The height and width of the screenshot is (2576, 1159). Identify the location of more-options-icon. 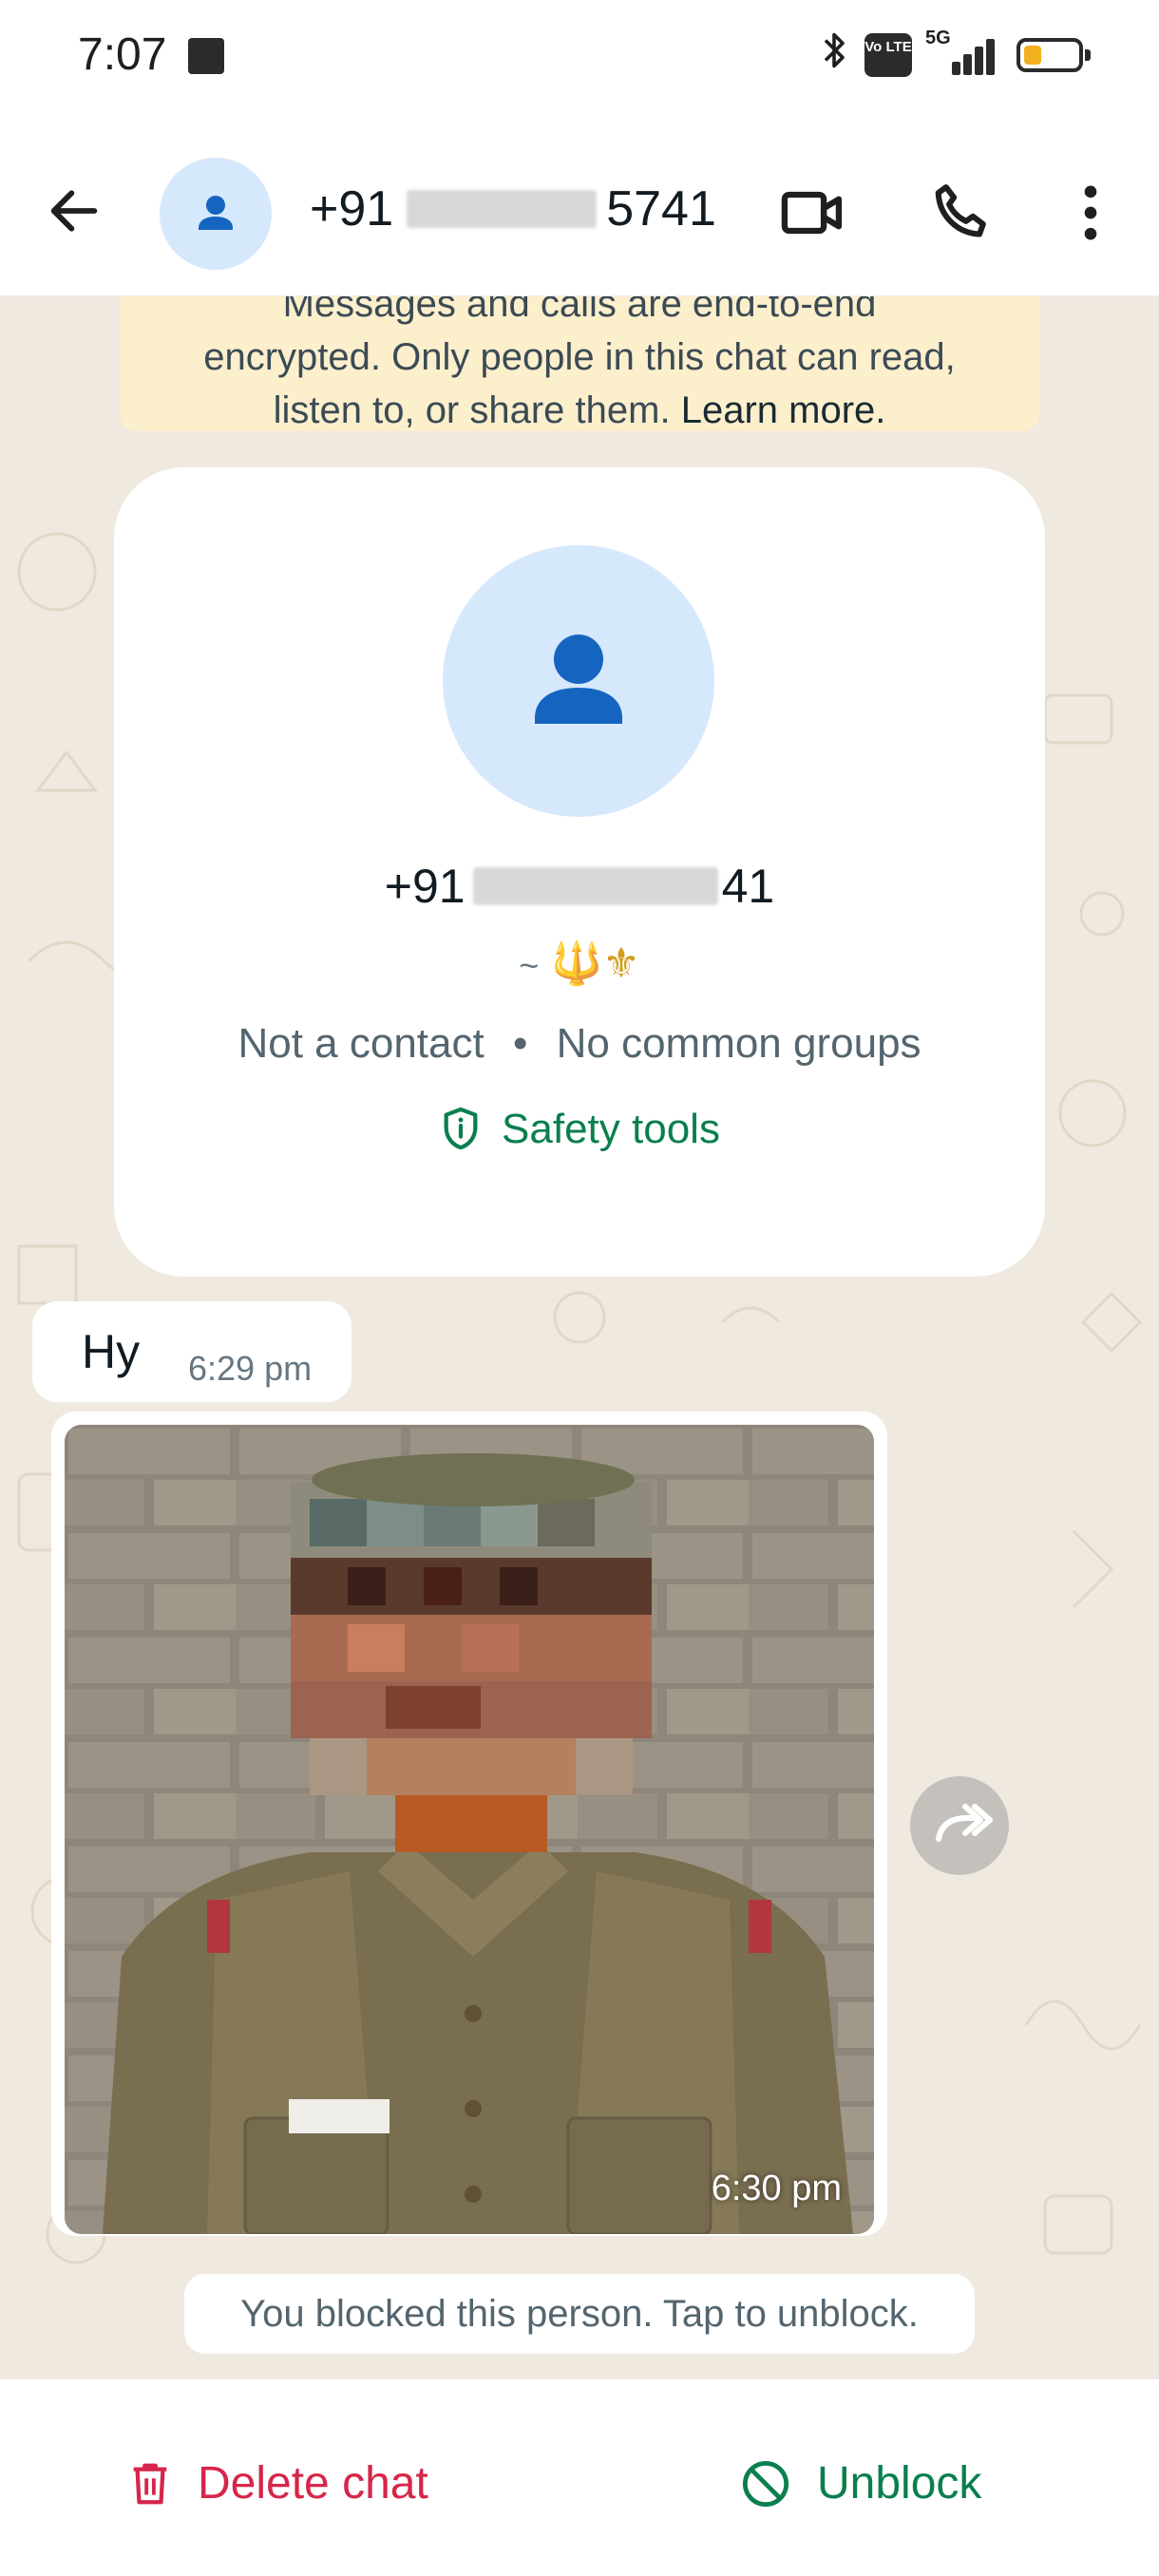
(1090, 213).